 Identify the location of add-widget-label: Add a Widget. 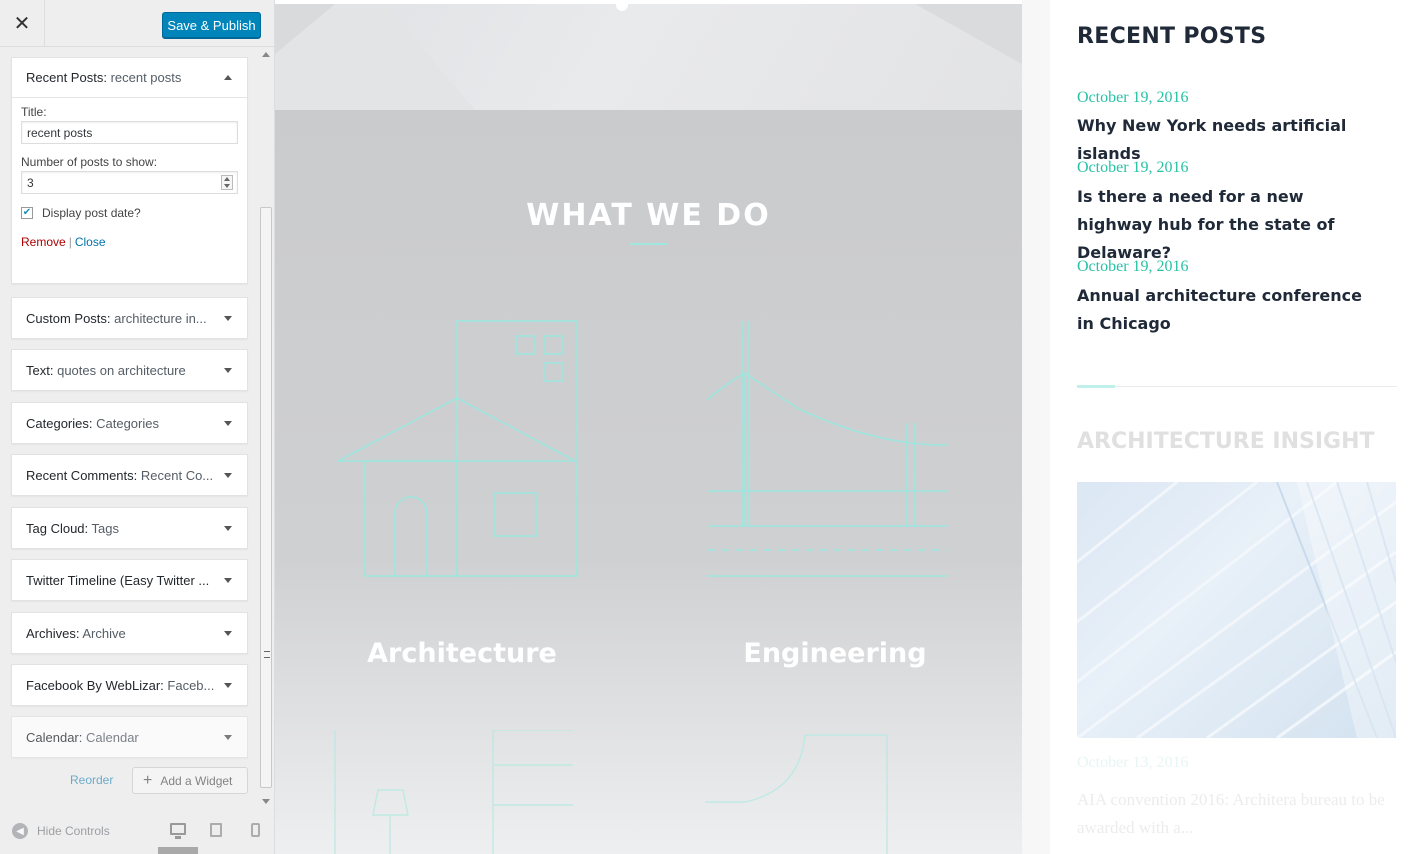
(196, 780).